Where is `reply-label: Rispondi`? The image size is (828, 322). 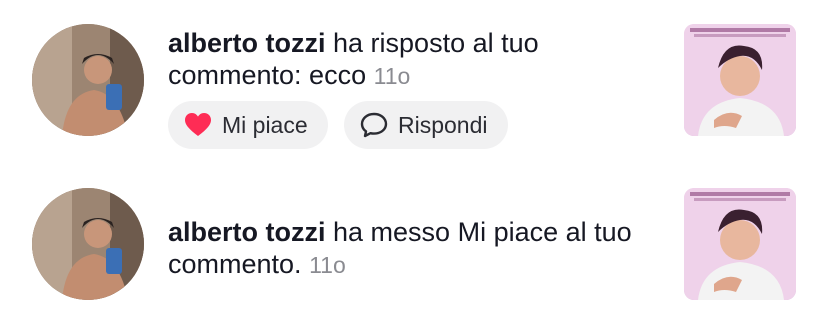
reply-label: Rispondi is located at coordinates (443, 124).